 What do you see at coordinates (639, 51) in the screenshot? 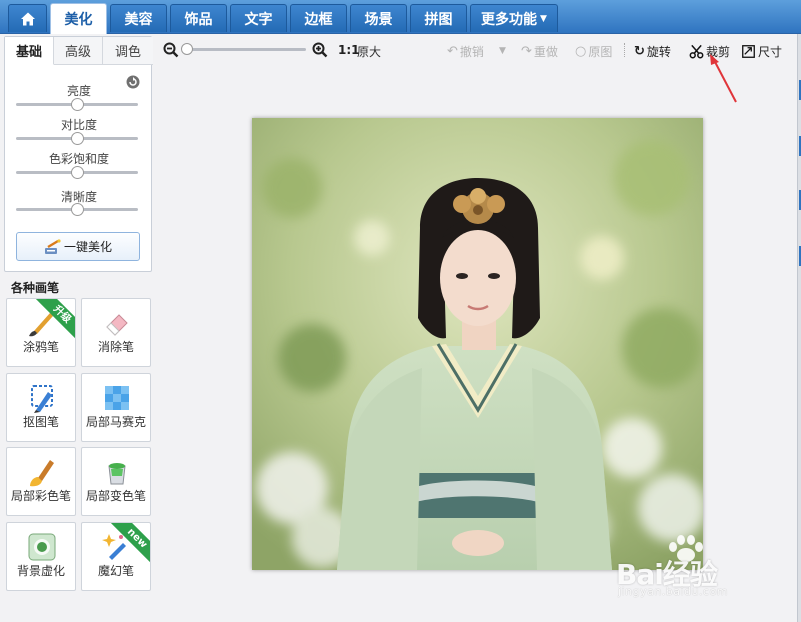
I see `rotate-icon: ↻` at bounding box center [639, 51].